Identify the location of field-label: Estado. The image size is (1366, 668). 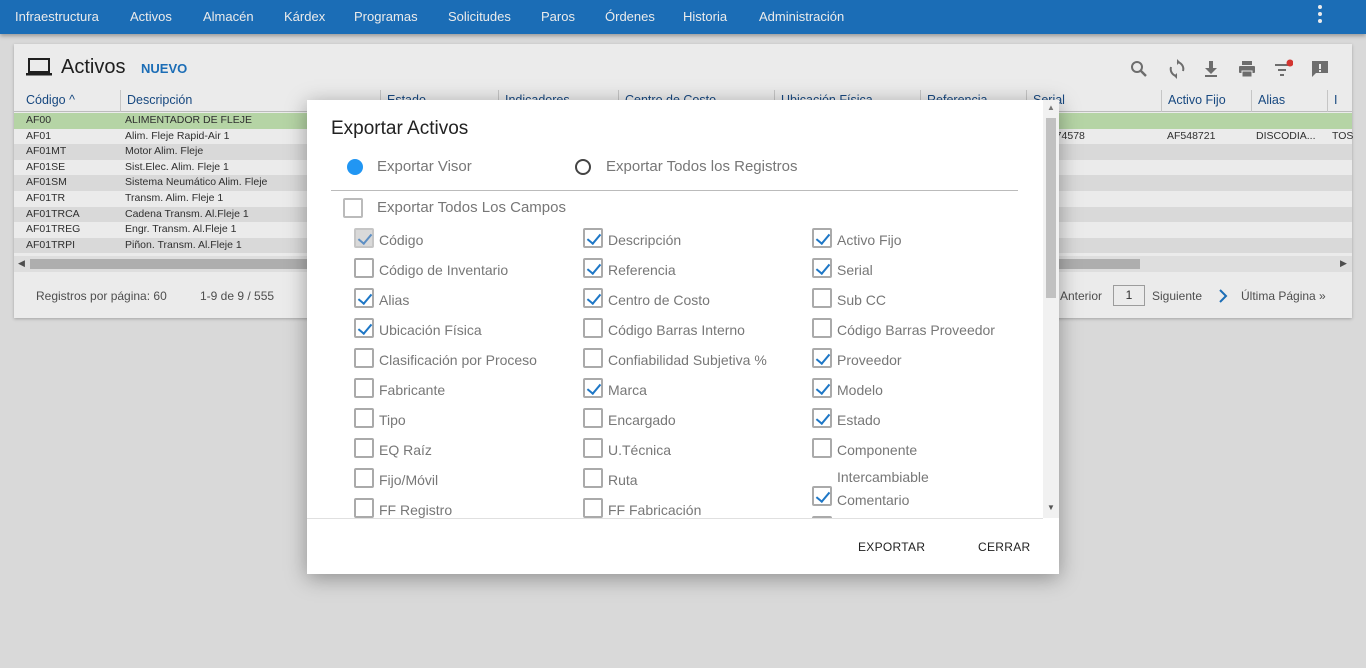
(859, 420).